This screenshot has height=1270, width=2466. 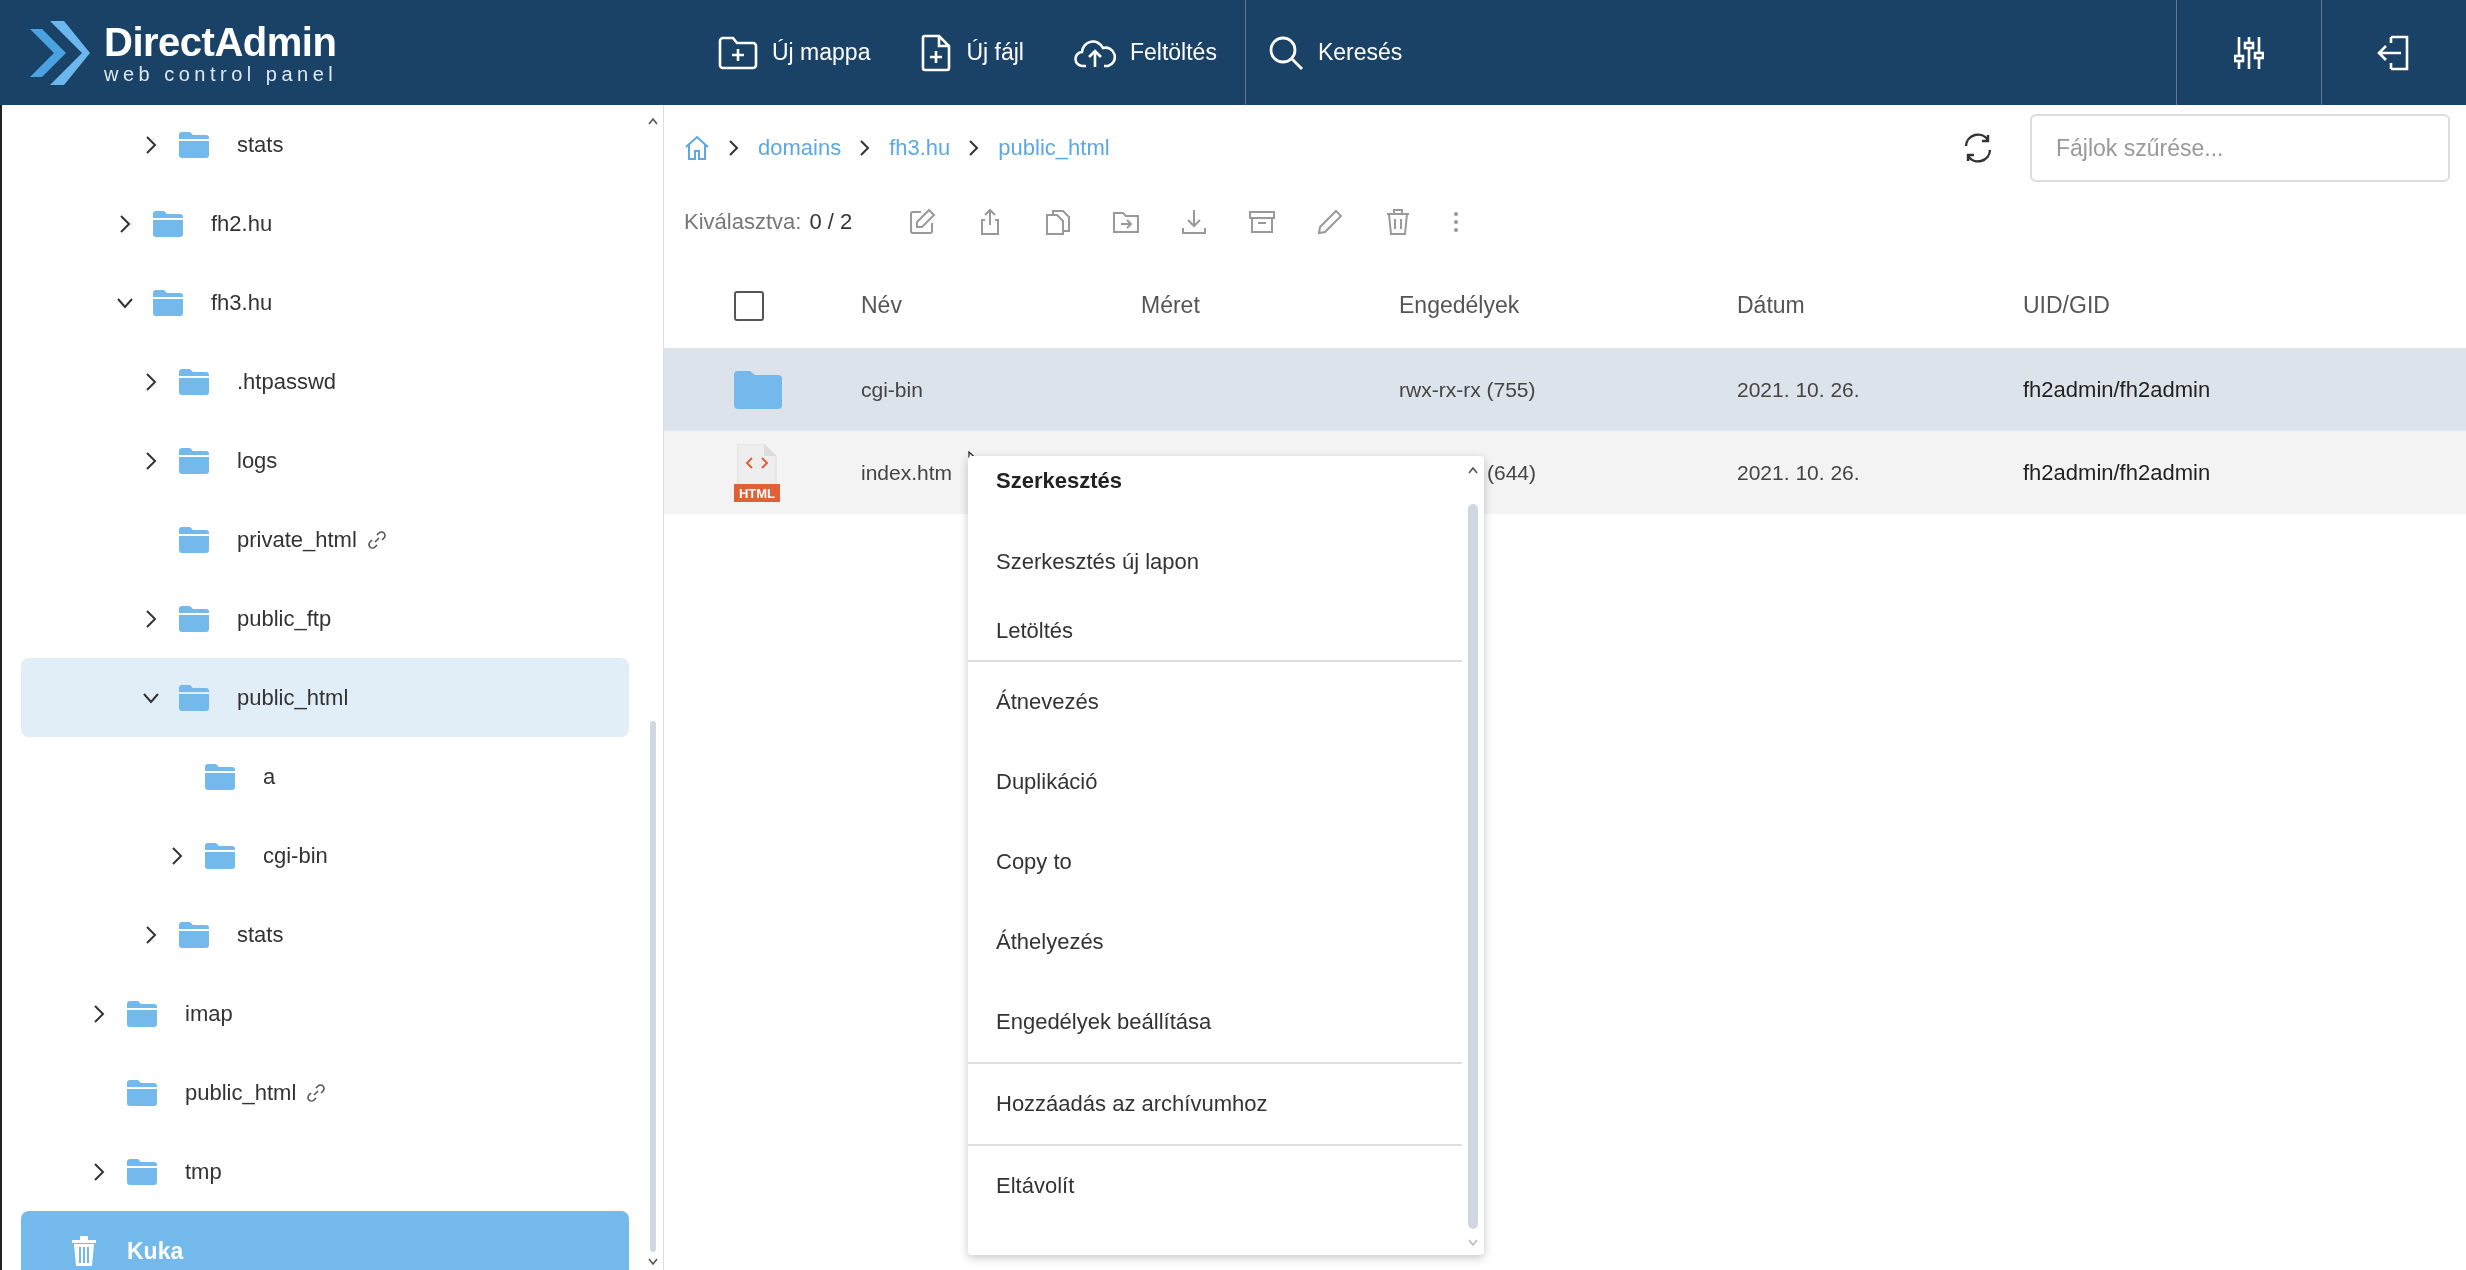 What do you see at coordinates (697, 148) in the screenshot?
I see `home-icon` at bounding box center [697, 148].